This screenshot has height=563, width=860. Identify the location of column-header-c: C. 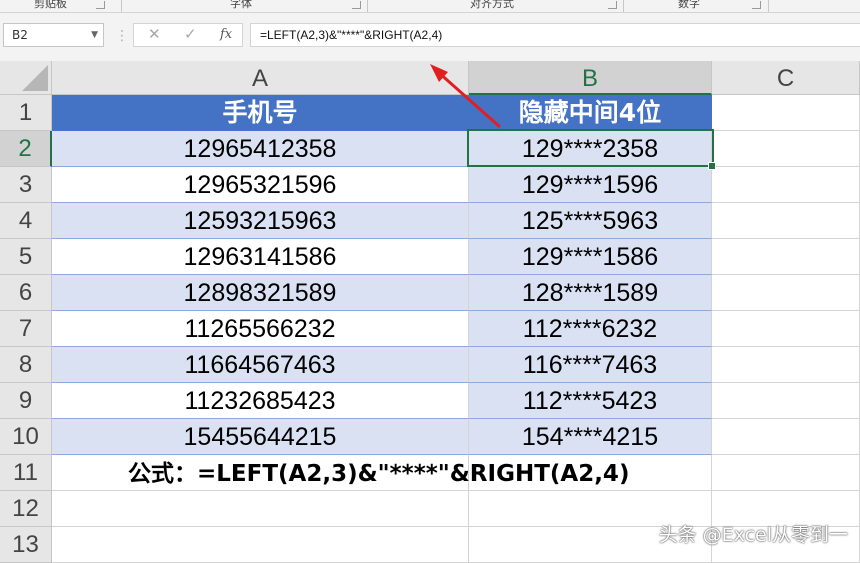
(786, 78).